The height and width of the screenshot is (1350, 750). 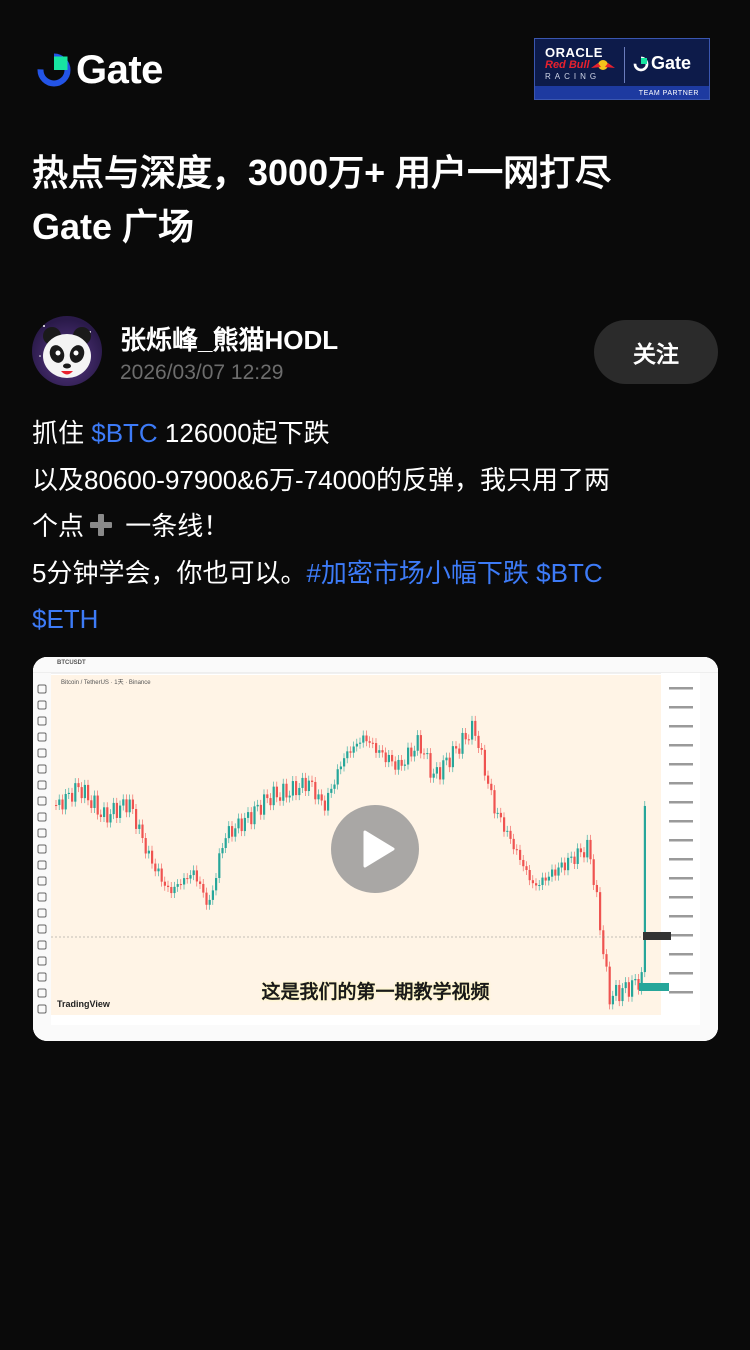 I want to click on page-headline: 热点与深度，3000万+ 用户一网打尽 Gate 广场, so click(x=377, y=200).